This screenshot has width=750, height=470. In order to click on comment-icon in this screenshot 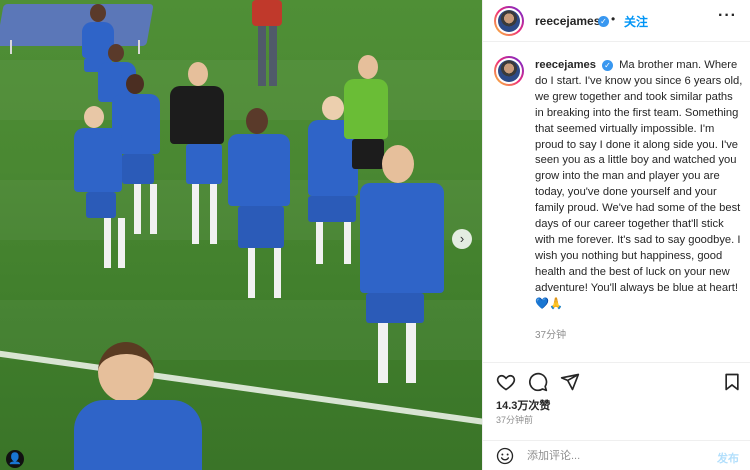, I will do `click(538, 382)`.